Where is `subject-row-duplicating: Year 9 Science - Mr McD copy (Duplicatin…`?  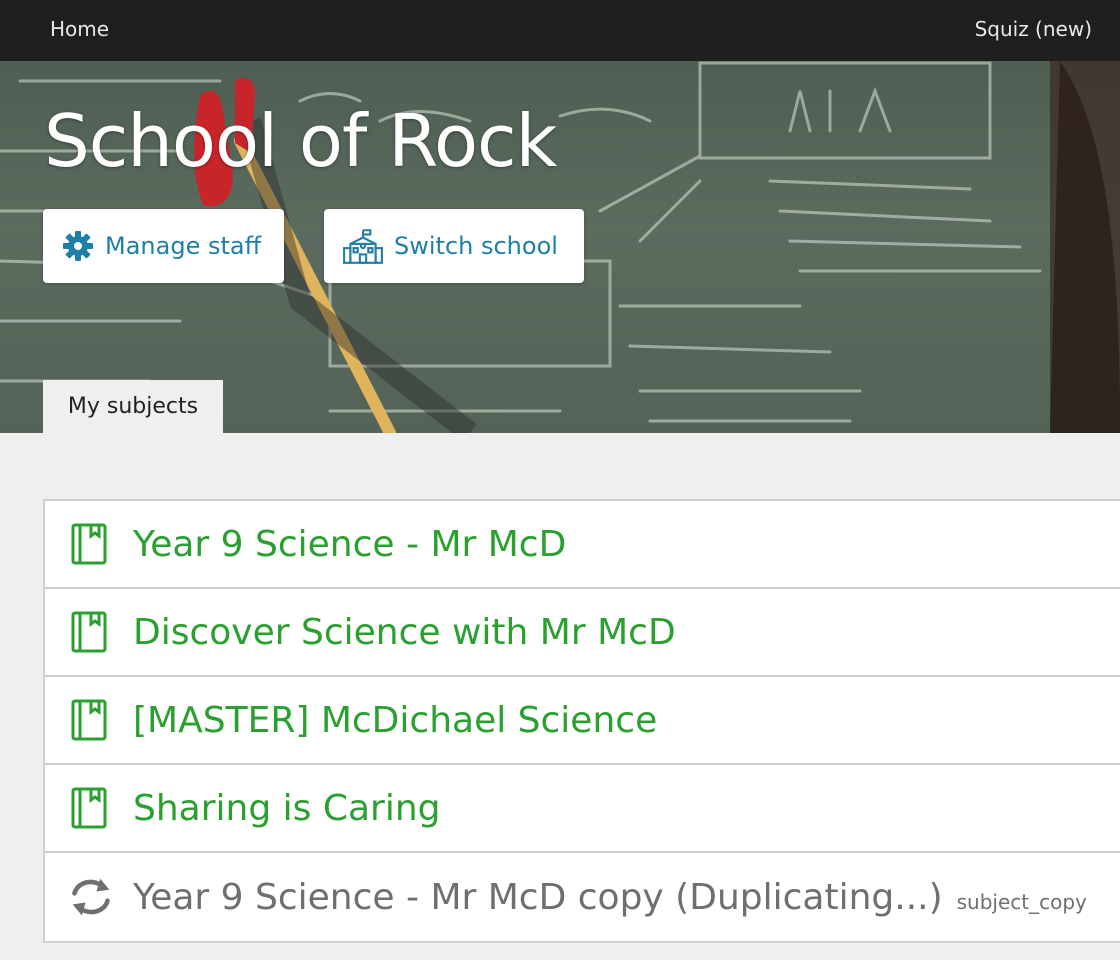 subject-row-duplicating: Year 9 Science - Mr McD copy (Duplicatin… is located at coordinates (582, 897).